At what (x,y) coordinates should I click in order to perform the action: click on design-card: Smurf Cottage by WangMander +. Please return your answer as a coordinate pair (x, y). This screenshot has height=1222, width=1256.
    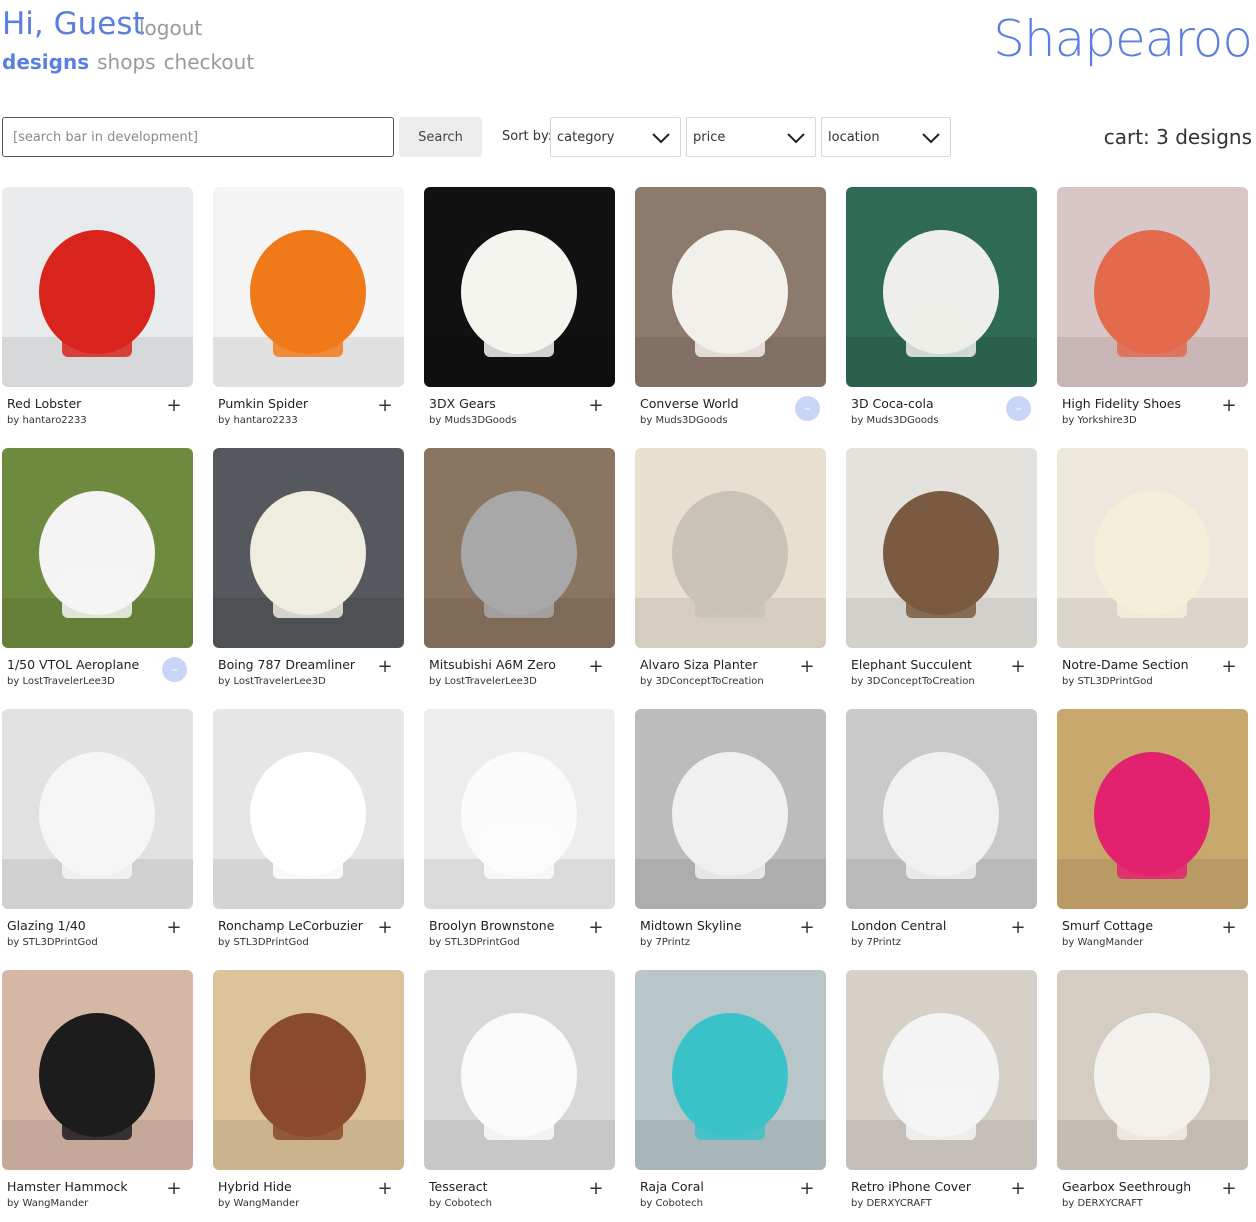
    Looking at the image, I should click on (1152, 839).